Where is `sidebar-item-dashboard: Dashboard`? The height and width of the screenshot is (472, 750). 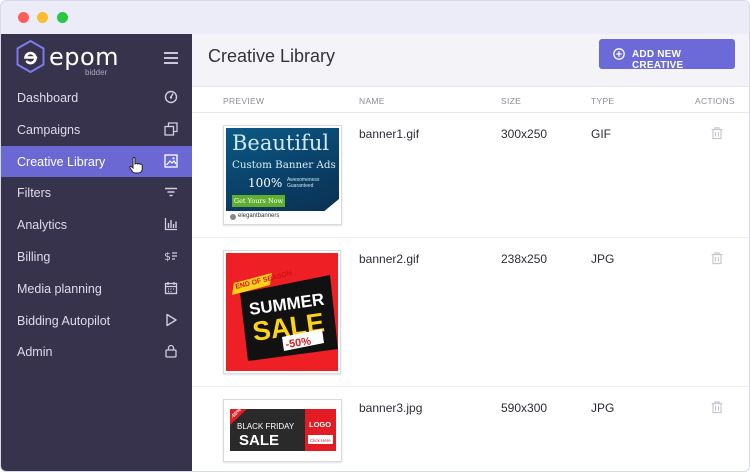
sidebar-item-dashboard: Dashboard is located at coordinates (96, 98).